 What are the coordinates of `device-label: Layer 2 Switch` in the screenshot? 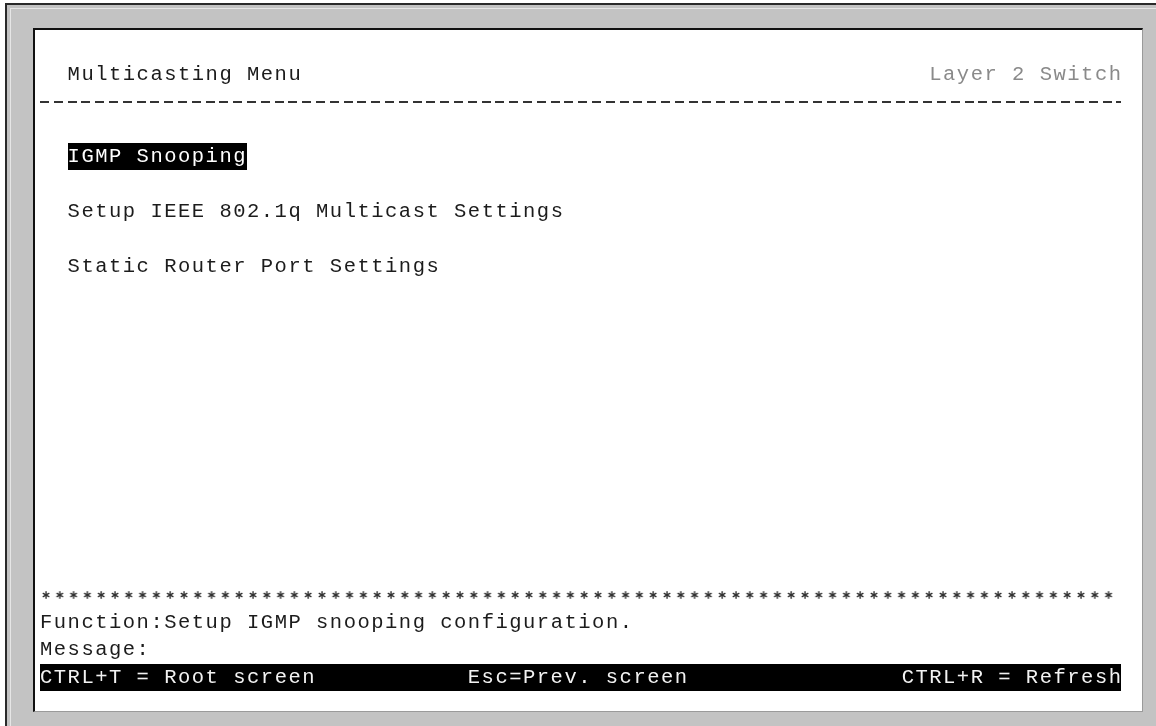 It's located at (1026, 75).